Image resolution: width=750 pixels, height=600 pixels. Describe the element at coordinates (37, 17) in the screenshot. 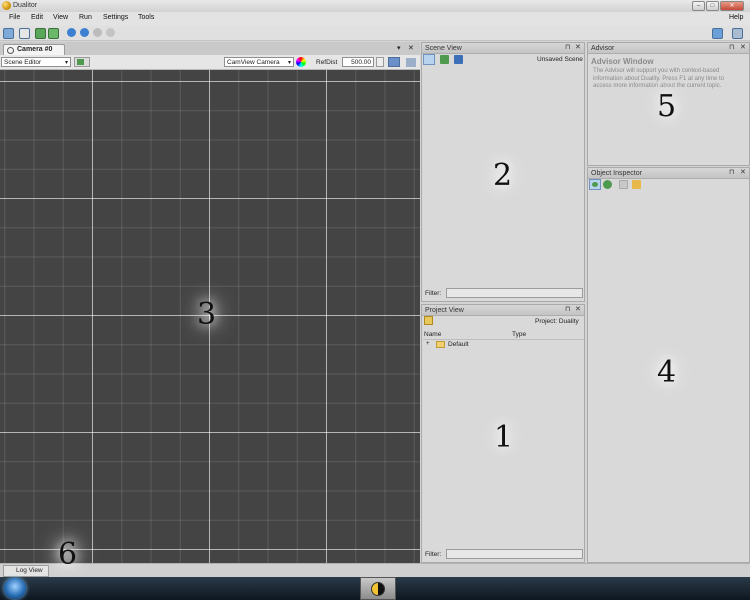

I see `menu-edit: Edit` at that location.